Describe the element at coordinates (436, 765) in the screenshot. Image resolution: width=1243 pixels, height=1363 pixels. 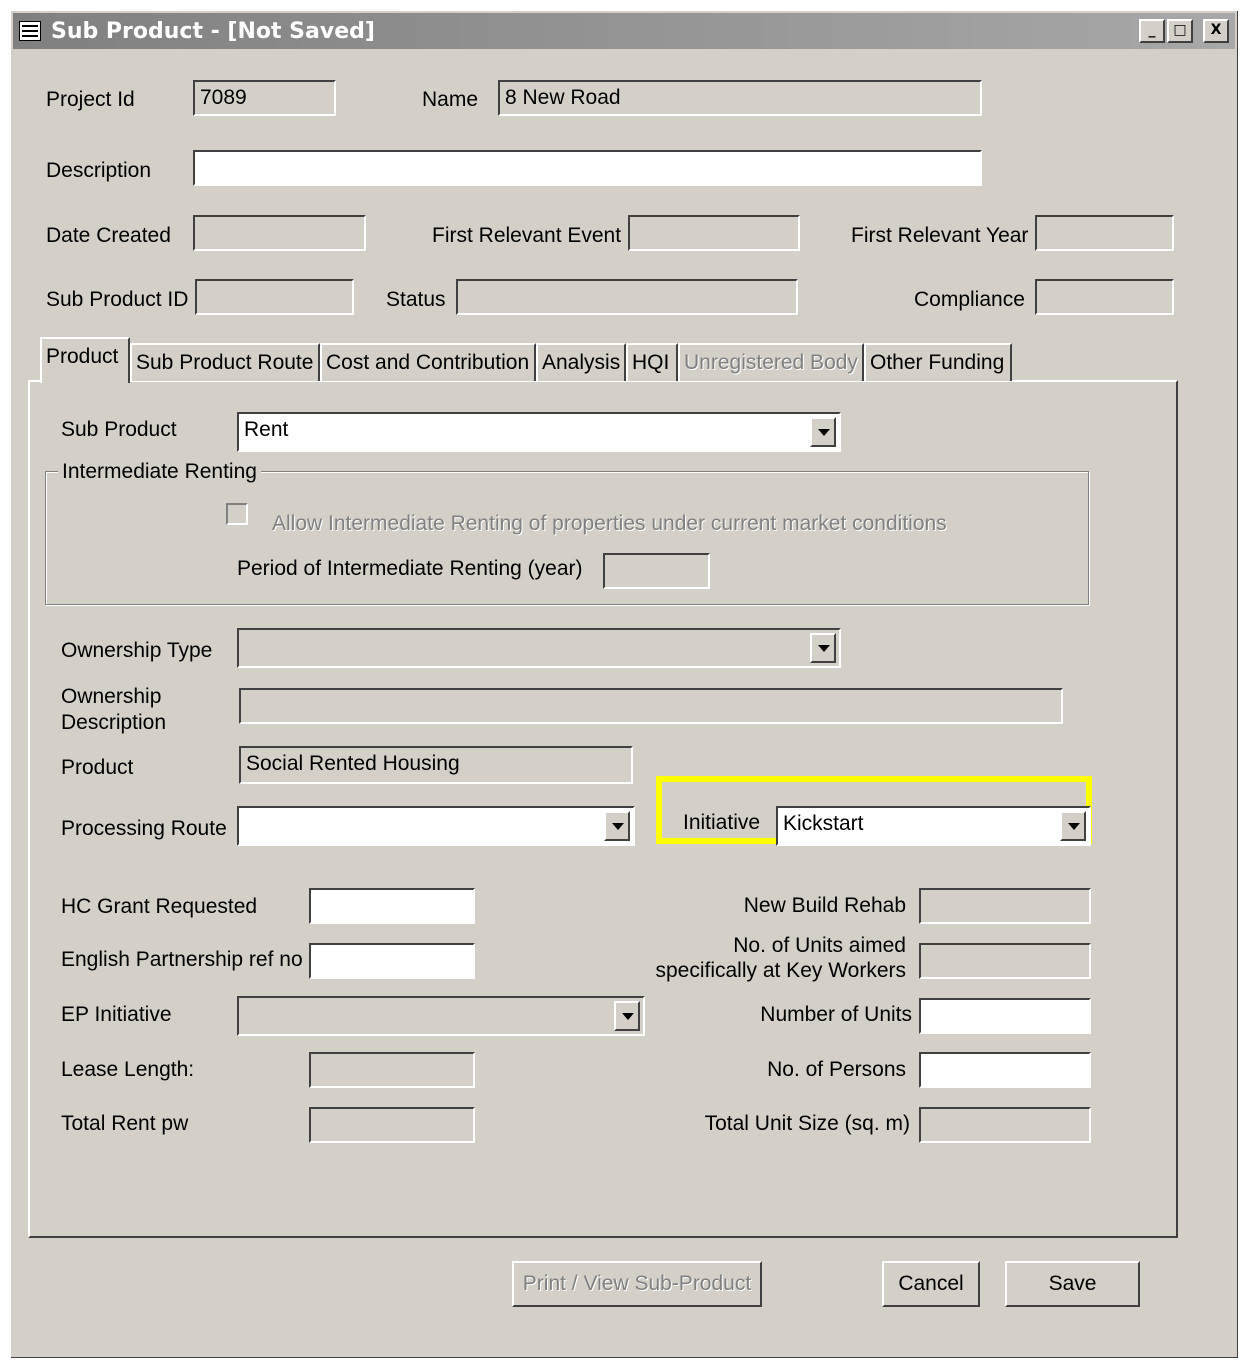
I see `product-field: Social Rented Housing` at that location.